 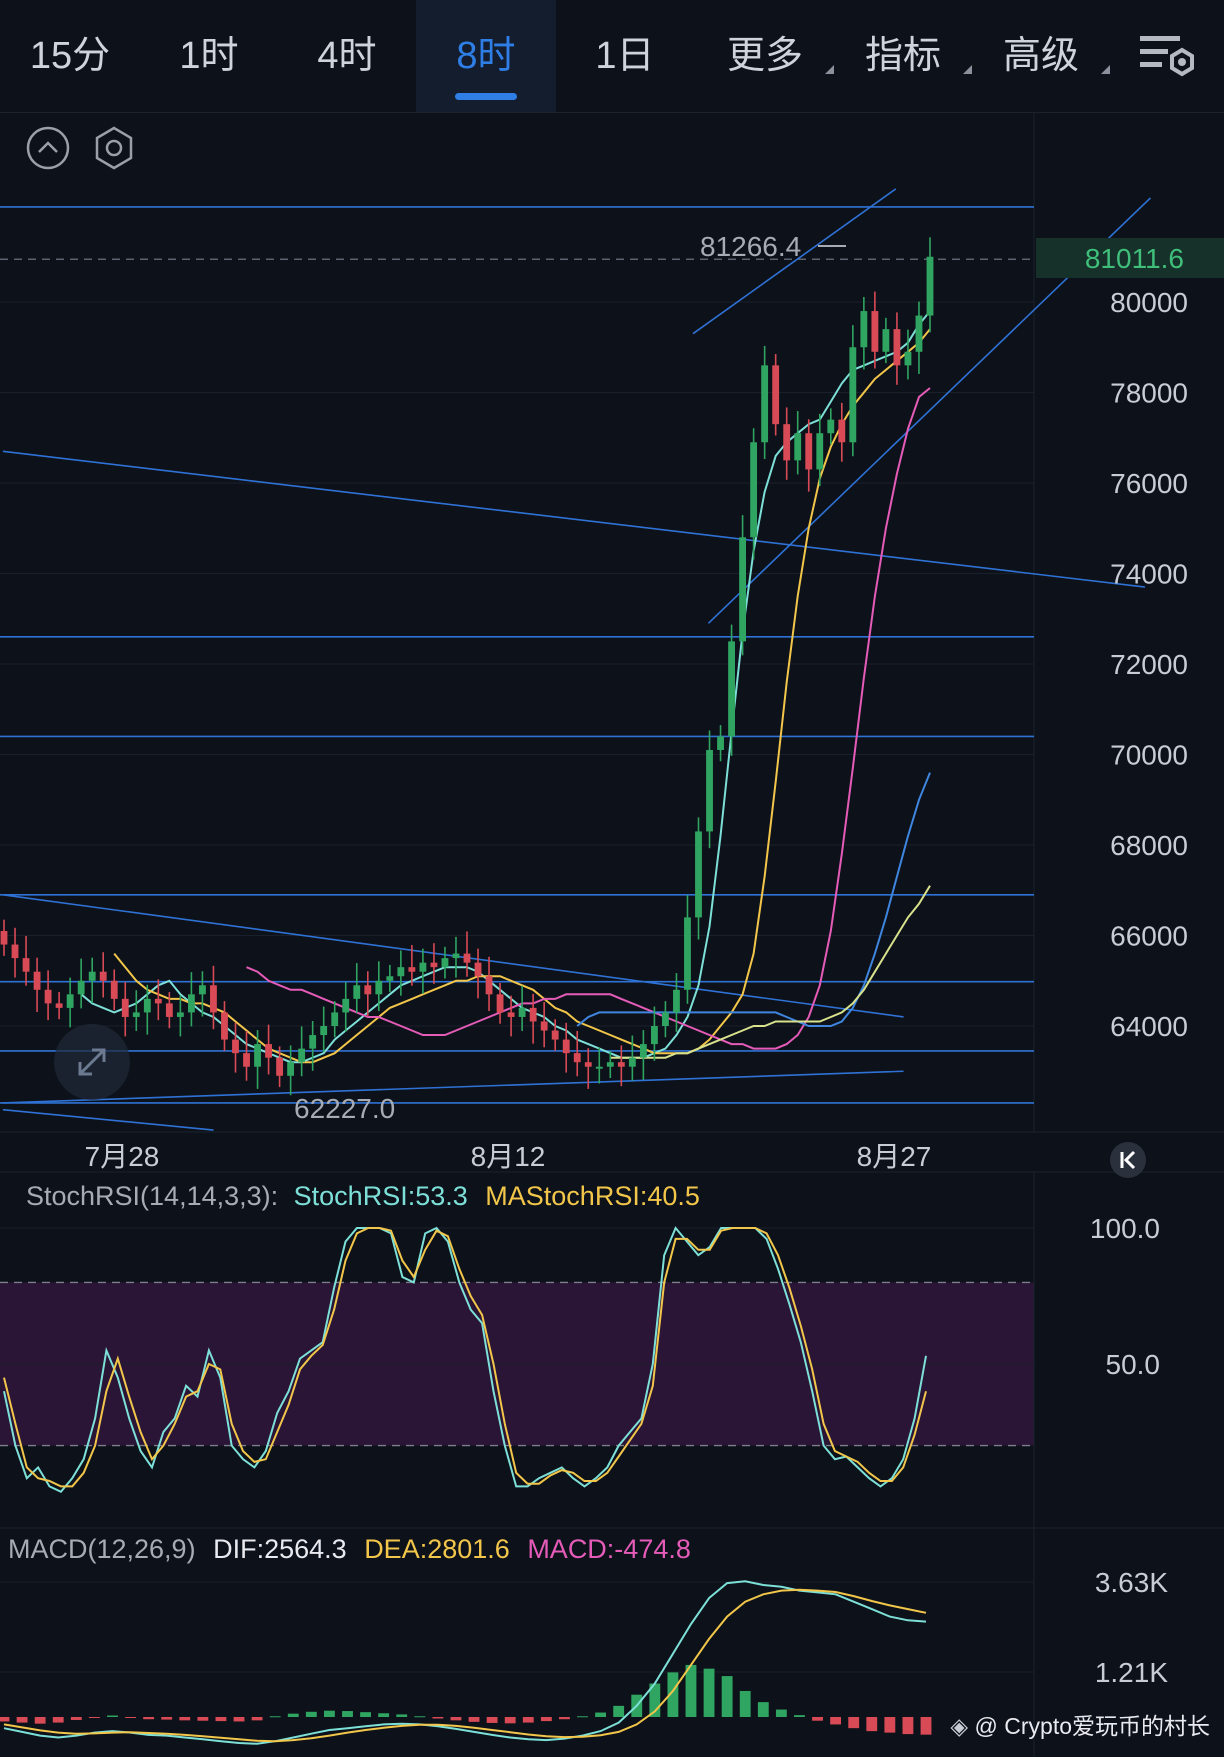 What do you see at coordinates (1040, 56) in the screenshot?
I see `tab-label: 高级` at bounding box center [1040, 56].